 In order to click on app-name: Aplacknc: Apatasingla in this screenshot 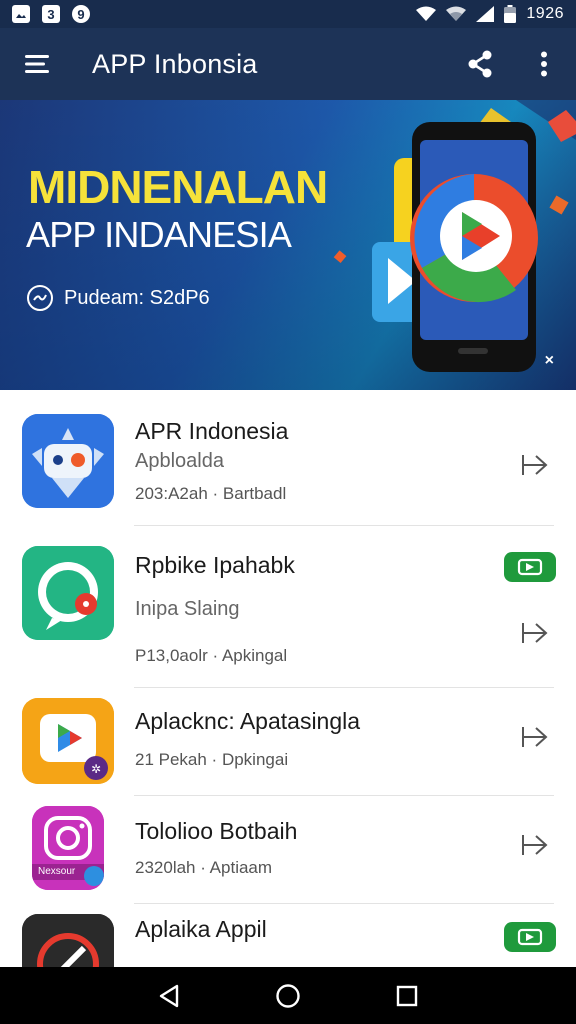, I will do `click(248, 721)`.